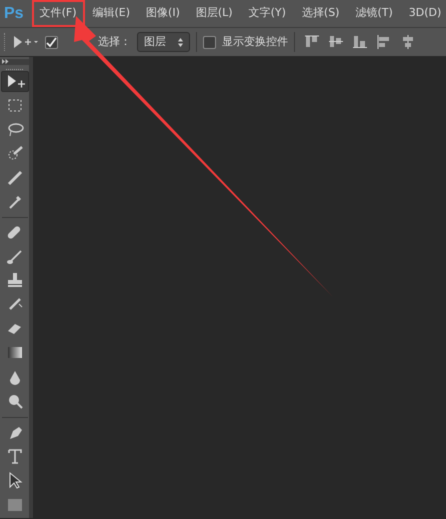  What do you see at coordinates (114, 42) in the screenshot?
I see `checkbox-label: 选择：` at bounding box center [114, 42].